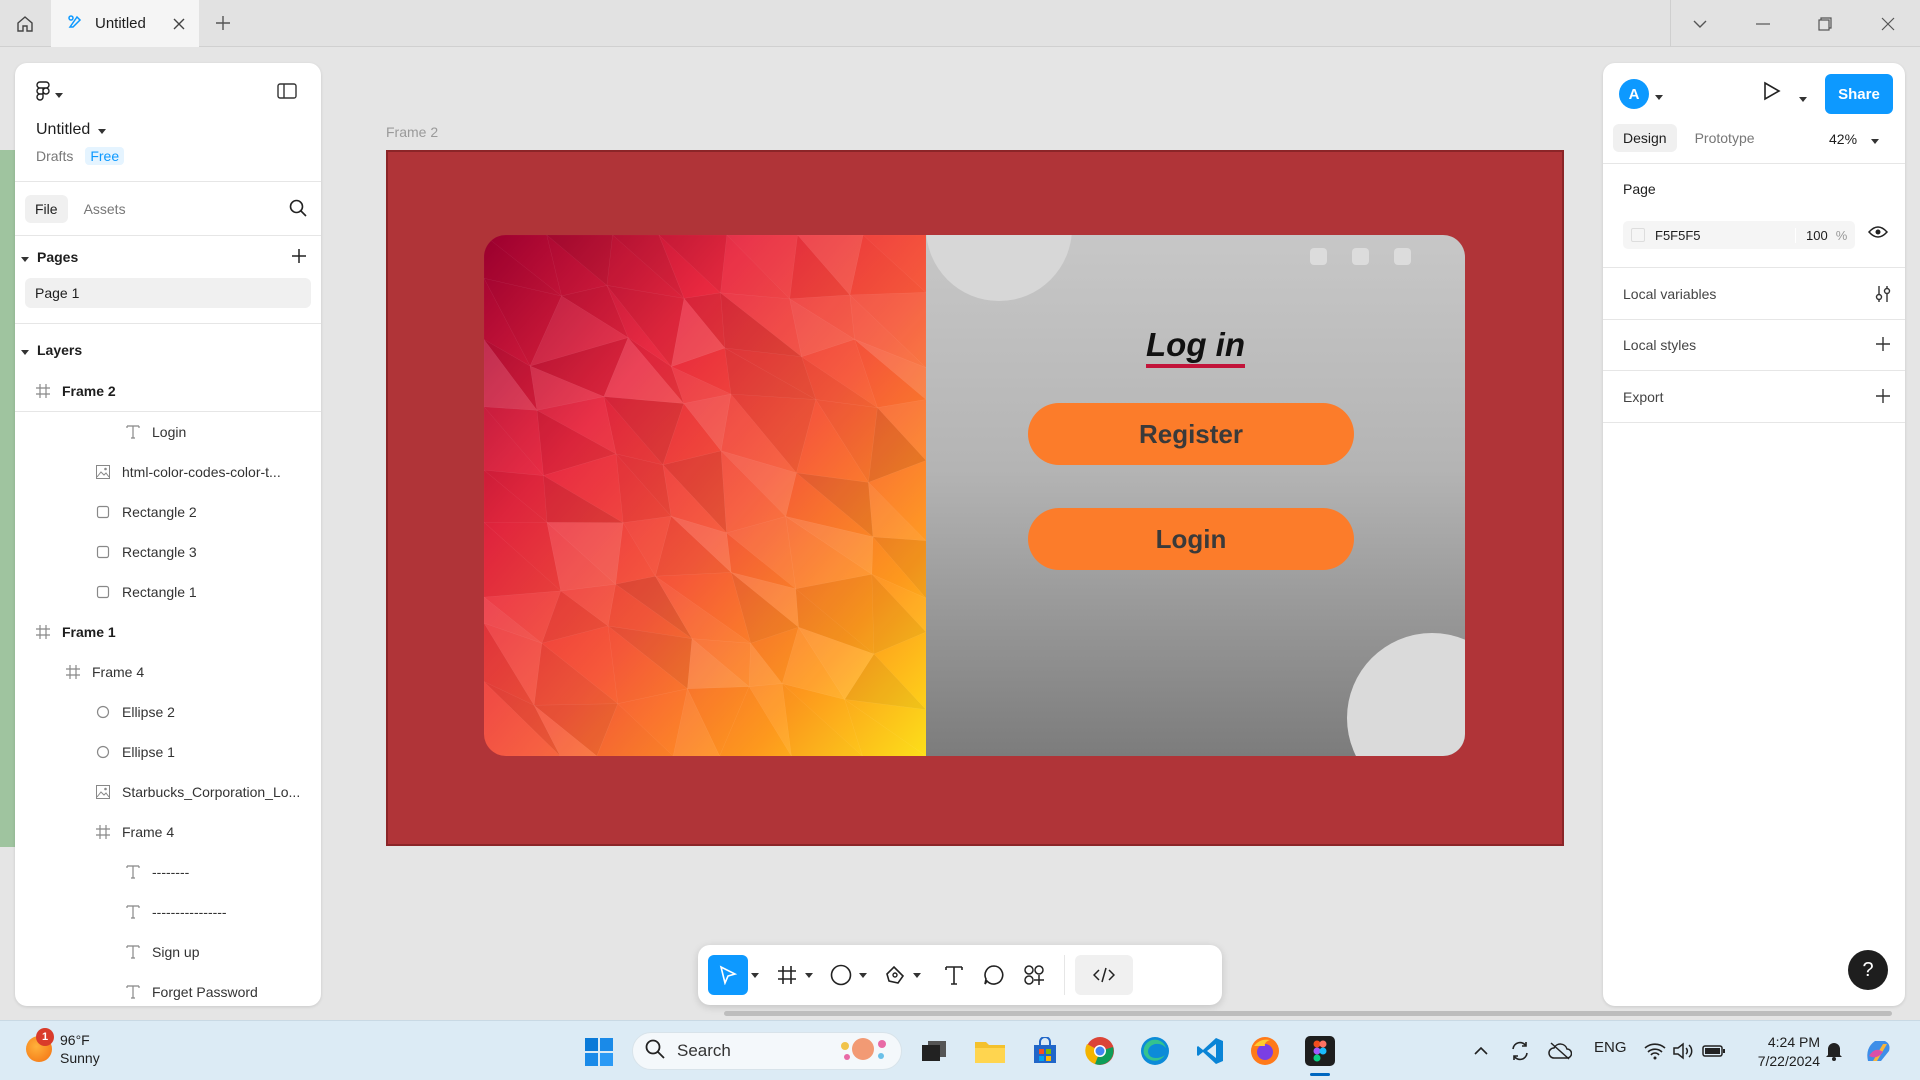  I want to click on move-tool-icon, so click(728, 975).